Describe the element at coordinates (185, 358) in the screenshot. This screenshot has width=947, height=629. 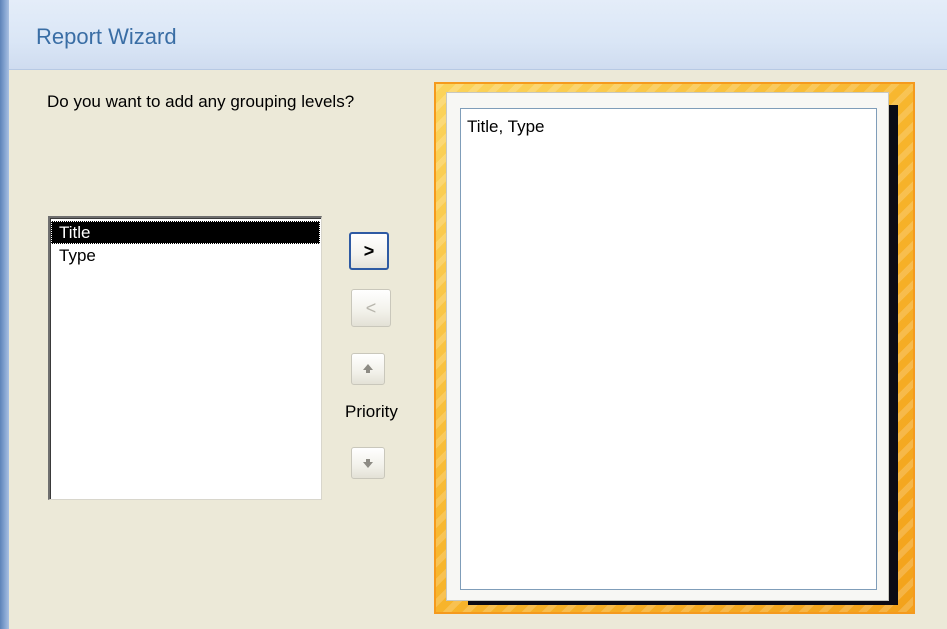
I see `available-fields-list: Title Type` at that location.